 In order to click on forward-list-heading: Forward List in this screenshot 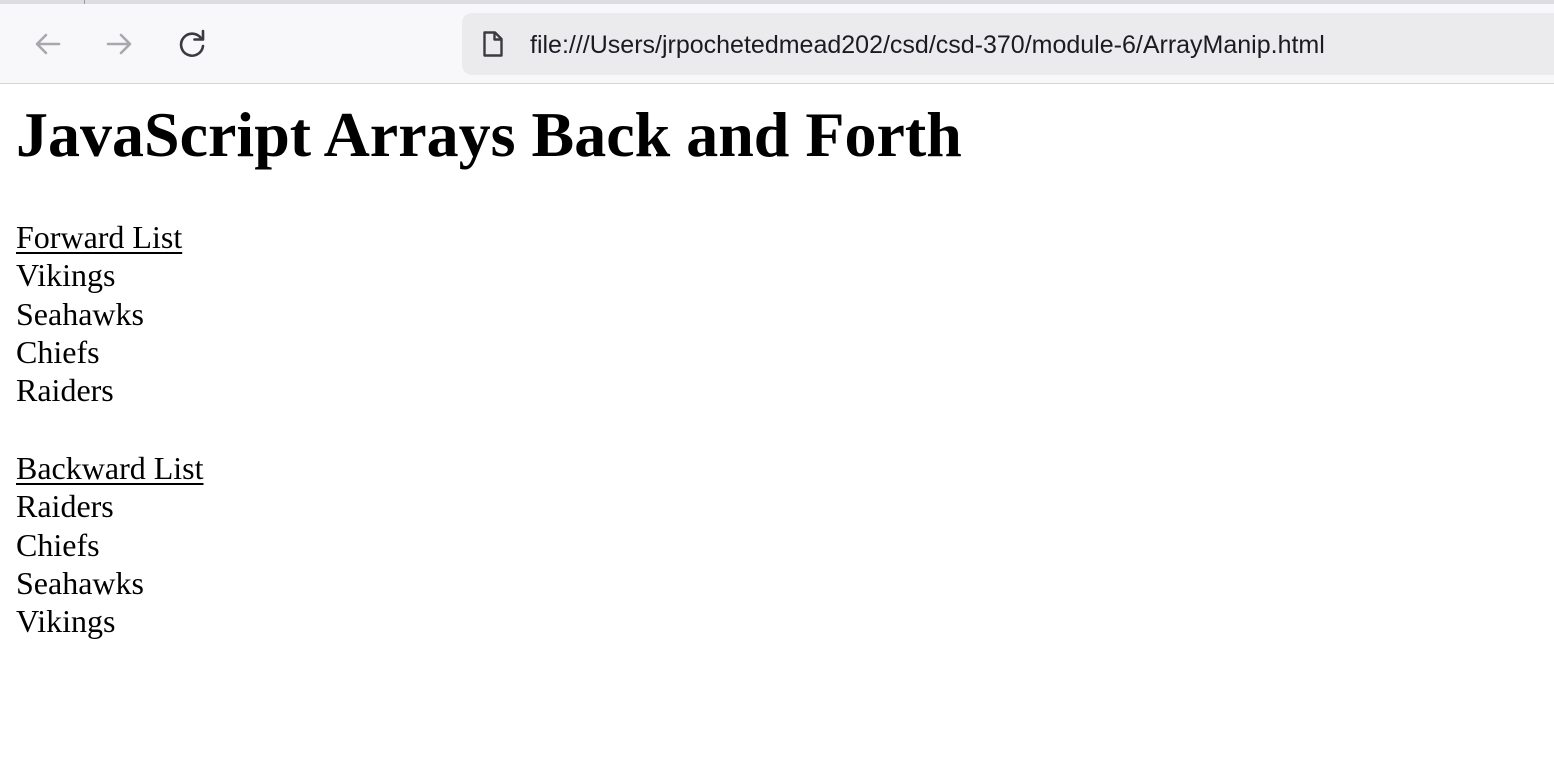, I will do `click(99, 237)`.